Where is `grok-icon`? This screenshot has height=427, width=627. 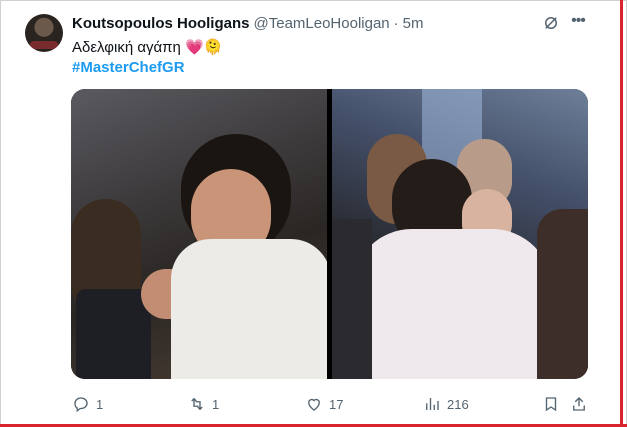
grok-icon is located at coordinates (551, 23).